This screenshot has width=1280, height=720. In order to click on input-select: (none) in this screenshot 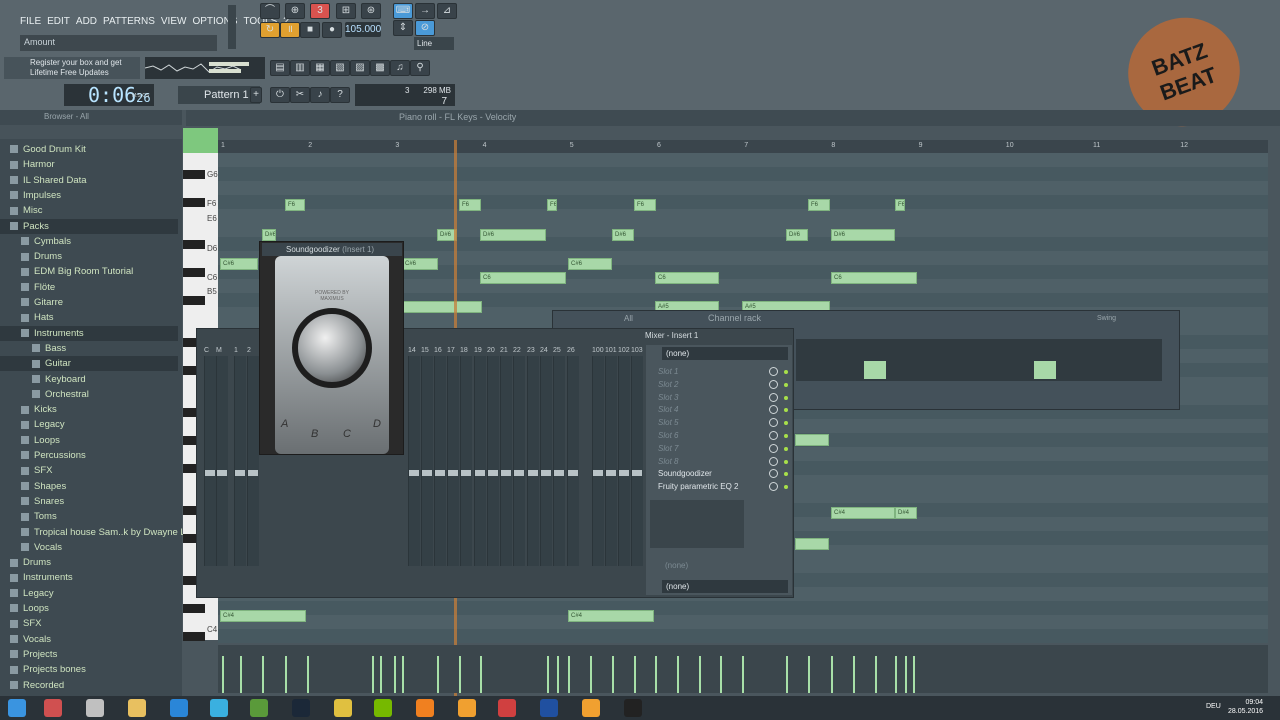, I will do `click(725, 353)`.